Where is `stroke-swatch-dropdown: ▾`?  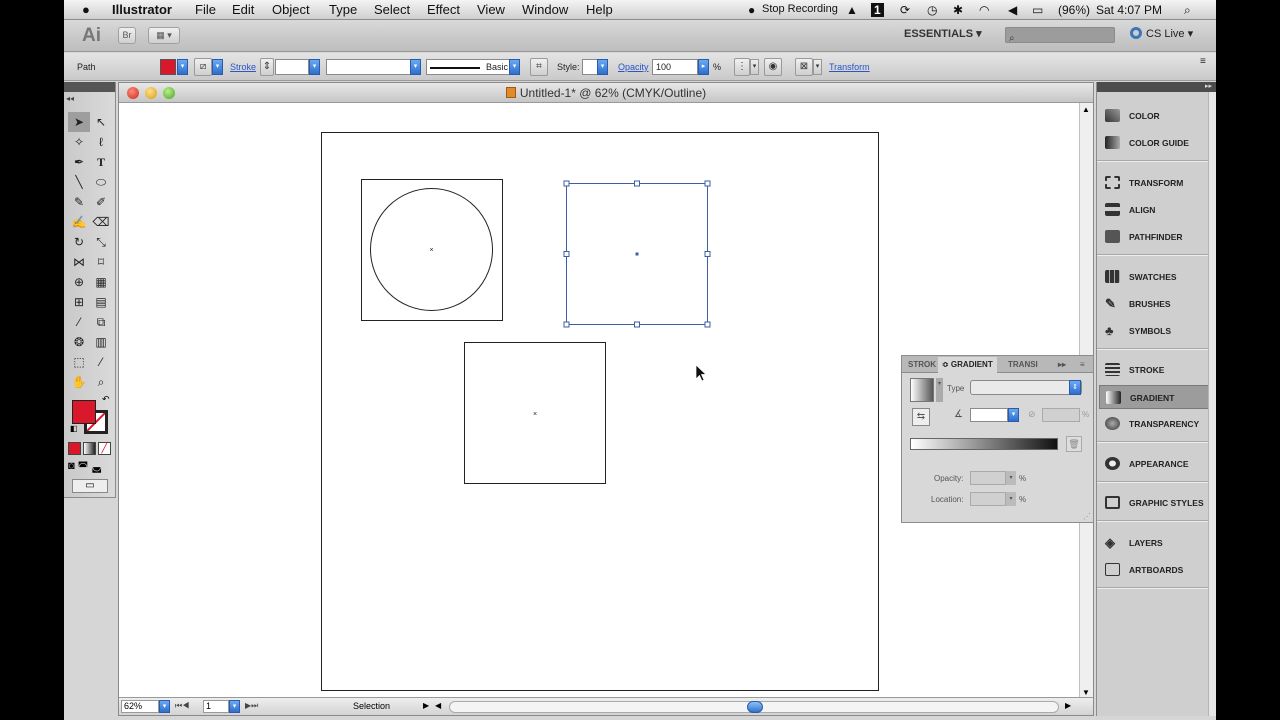 stroke-swatch-dropdown: ▾ is located at coordinates (217, 67).